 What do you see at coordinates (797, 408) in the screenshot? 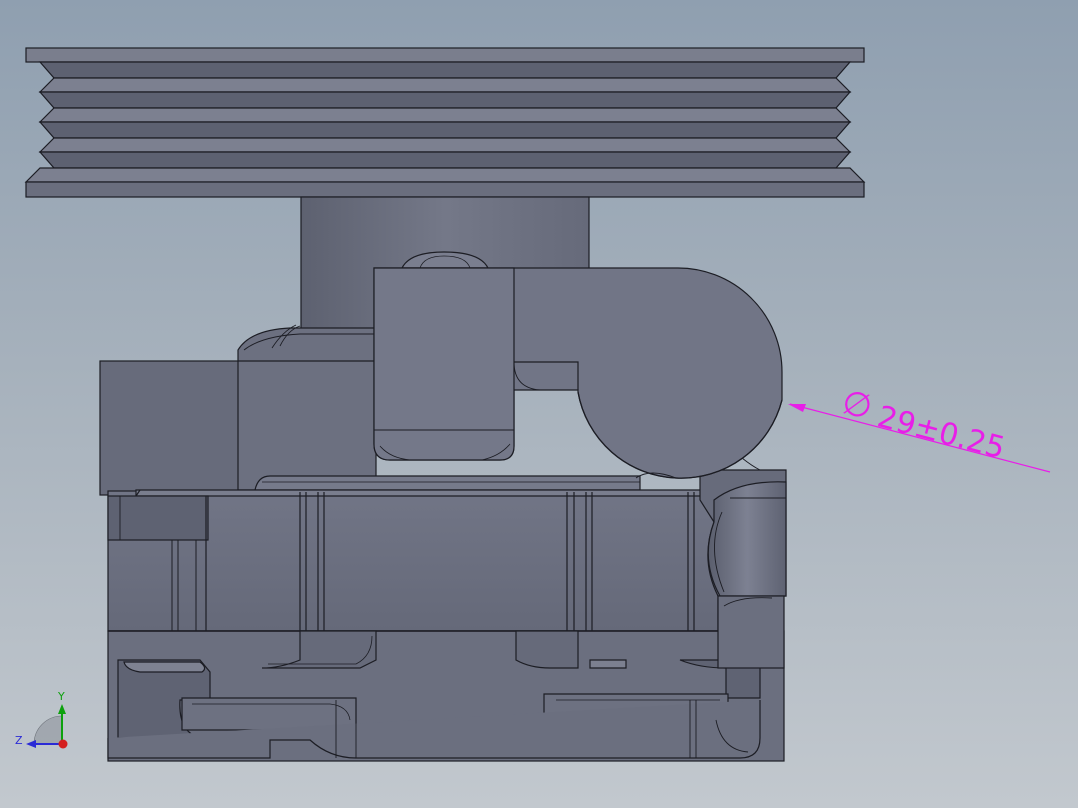
I see `dimension-arrowhead` at bounding box center [797, 408].